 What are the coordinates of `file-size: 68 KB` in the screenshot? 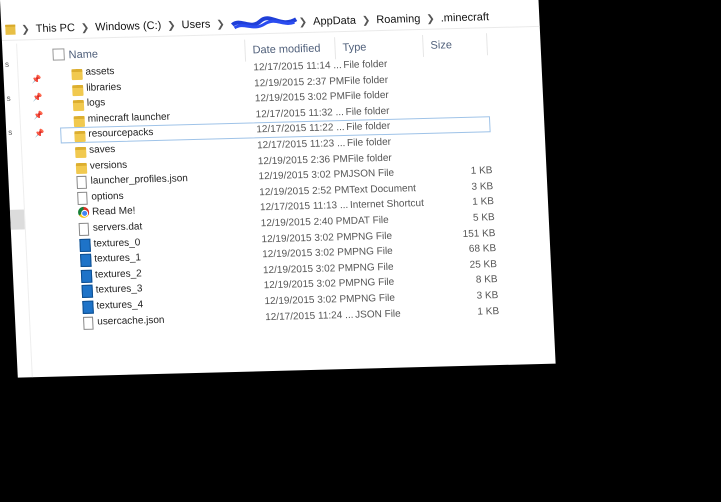 It's located at (482, 249).